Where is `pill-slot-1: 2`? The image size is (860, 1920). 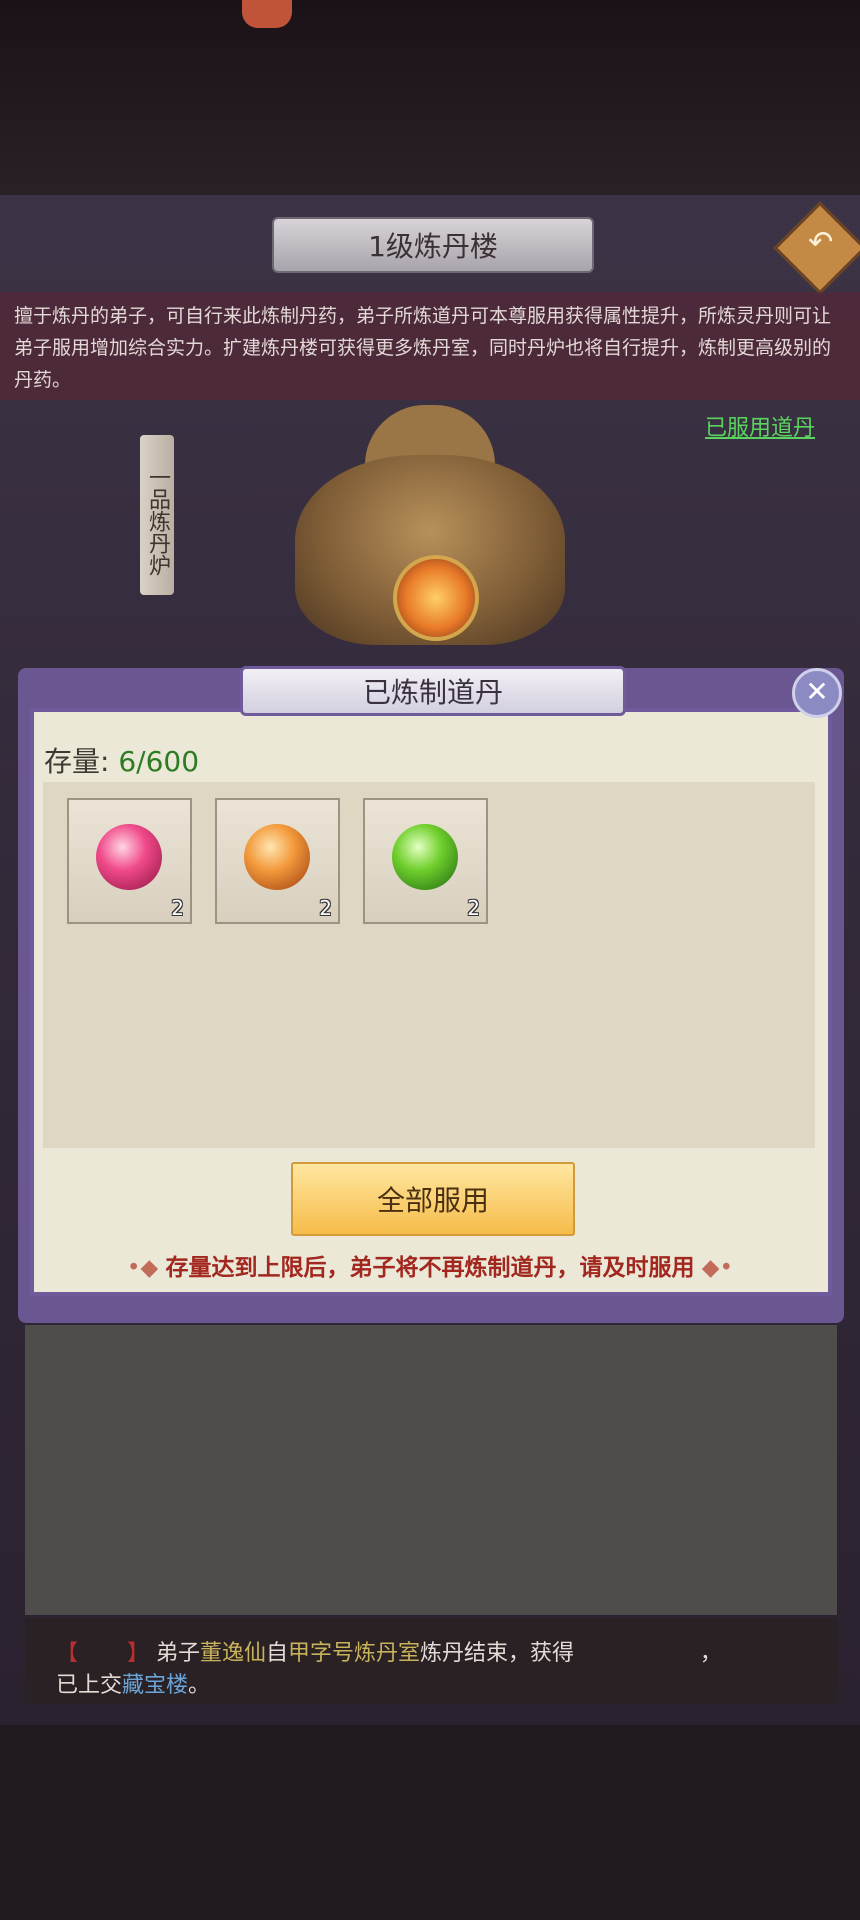 pill-slot-1: 2 is located at coordinates (129, 861).